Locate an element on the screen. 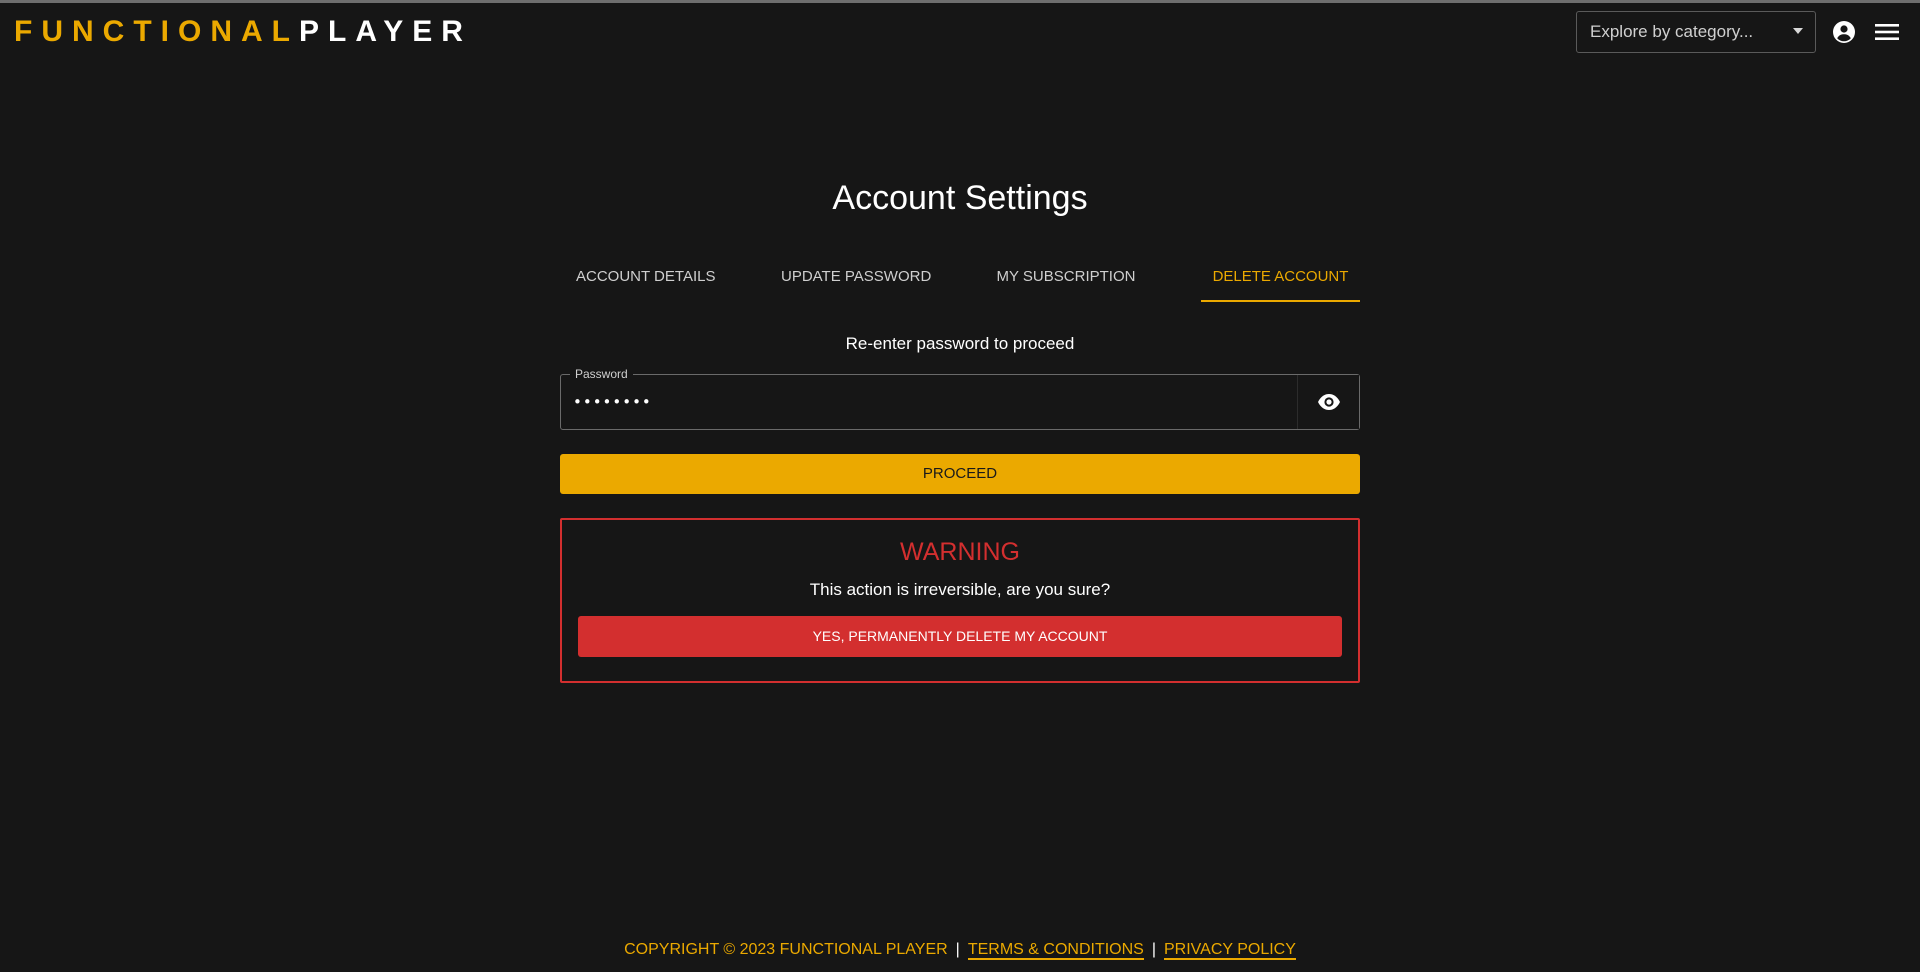 This screenshot has width=1920, height=972. account-circle-icon is located at coordinates (1844, 32).